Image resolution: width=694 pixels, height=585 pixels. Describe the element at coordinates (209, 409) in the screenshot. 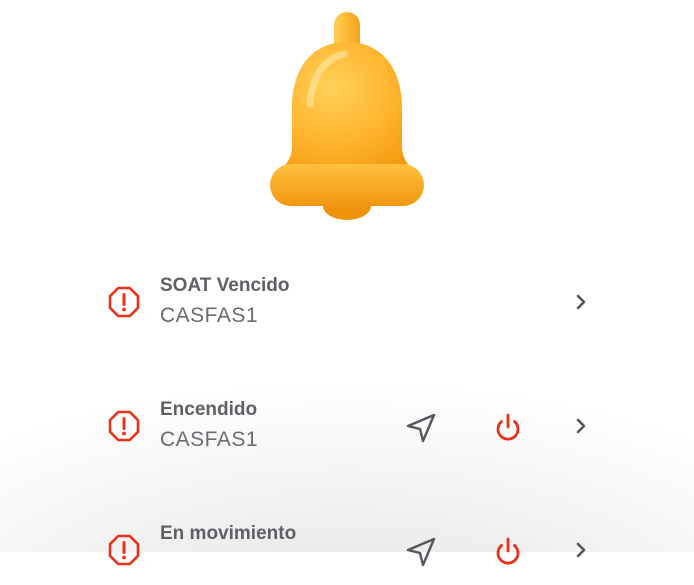

I see `alert-title: Encendido` at that location.